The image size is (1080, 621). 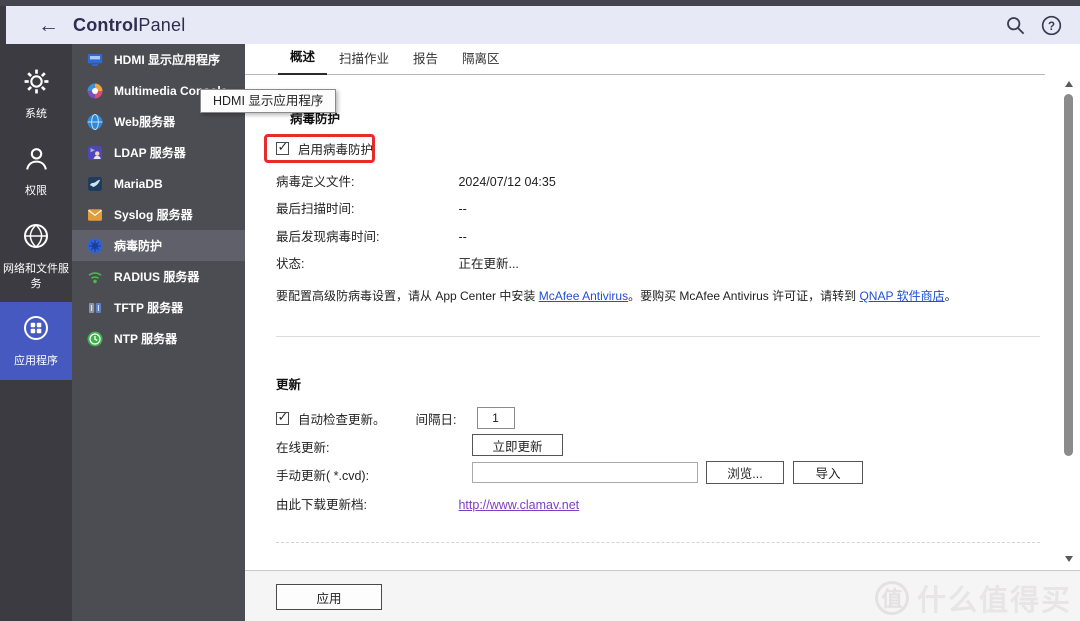 What do you see at coordinates (901, 296) in the screenshot?
I see `qnap-store-link: QNAP 软件商店` at bounding box center [901, 296].